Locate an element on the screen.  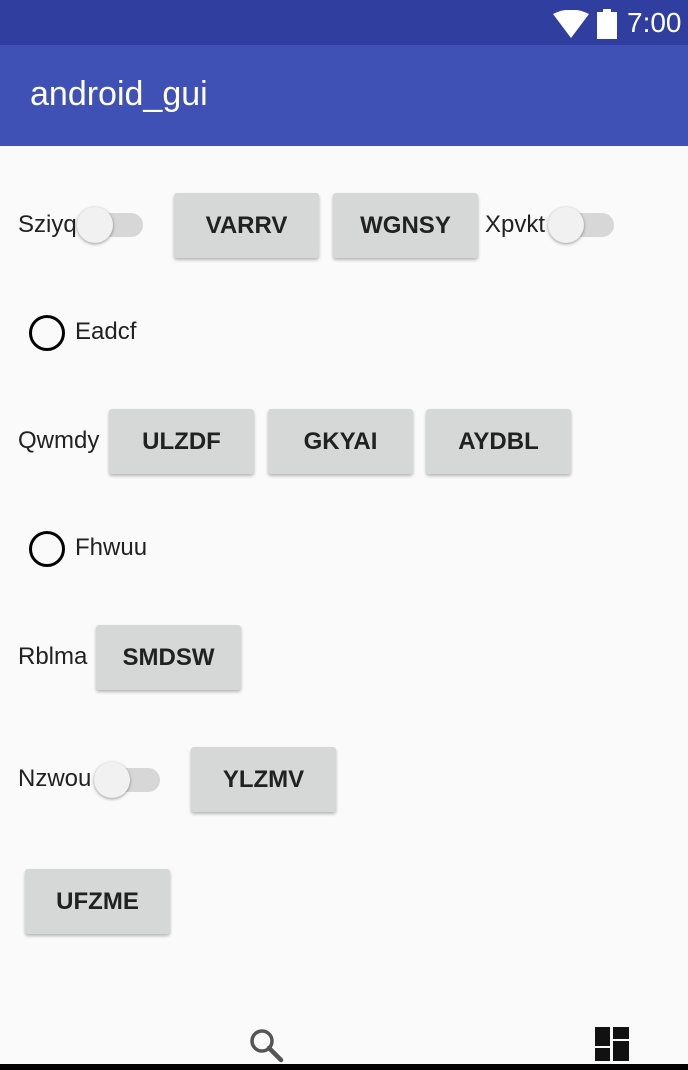
nzwou-switch is located at coordinates (127, 780).